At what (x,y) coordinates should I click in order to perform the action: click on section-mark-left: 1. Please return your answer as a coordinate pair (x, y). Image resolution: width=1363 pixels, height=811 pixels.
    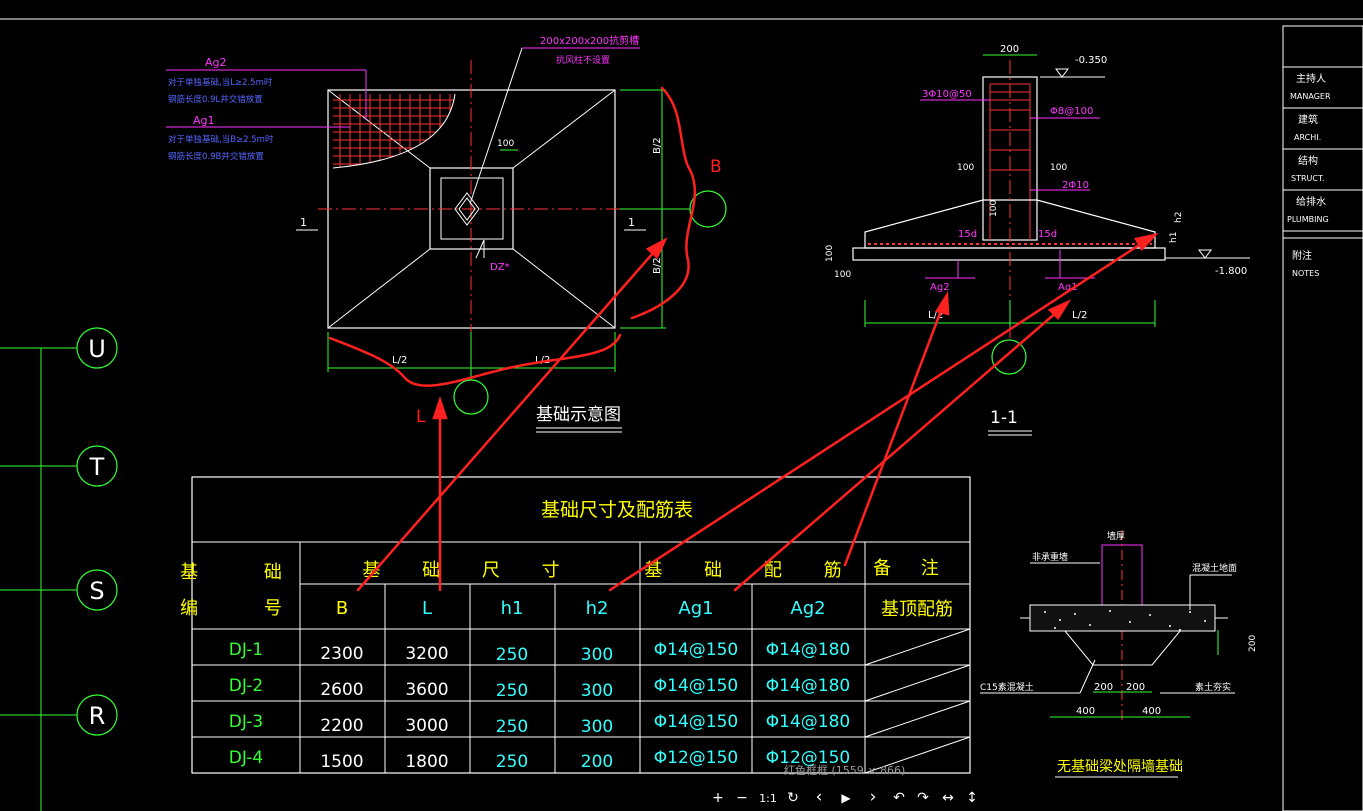
    Looking at the image, I should click on (303, 222).